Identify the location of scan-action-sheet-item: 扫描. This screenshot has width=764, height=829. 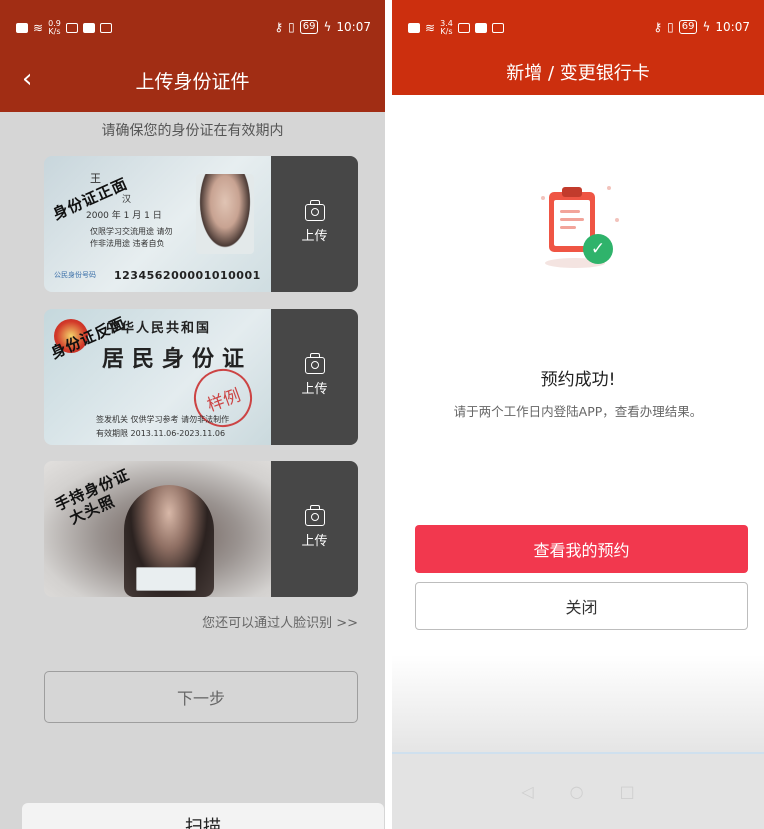
(203, 816).